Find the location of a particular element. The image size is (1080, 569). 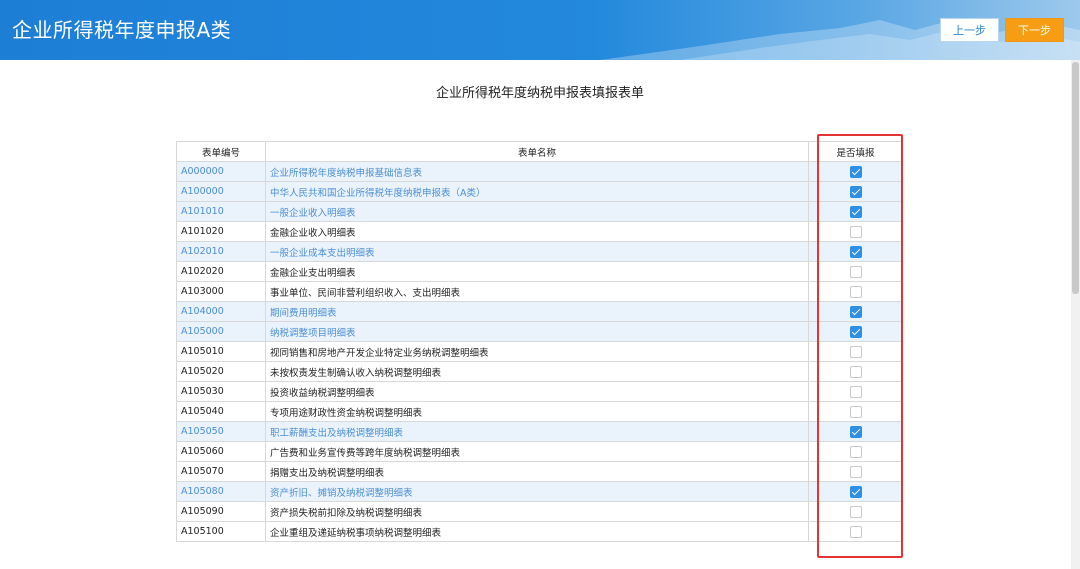

form-code-cell: A105020 is located at coordinates (221, 371).